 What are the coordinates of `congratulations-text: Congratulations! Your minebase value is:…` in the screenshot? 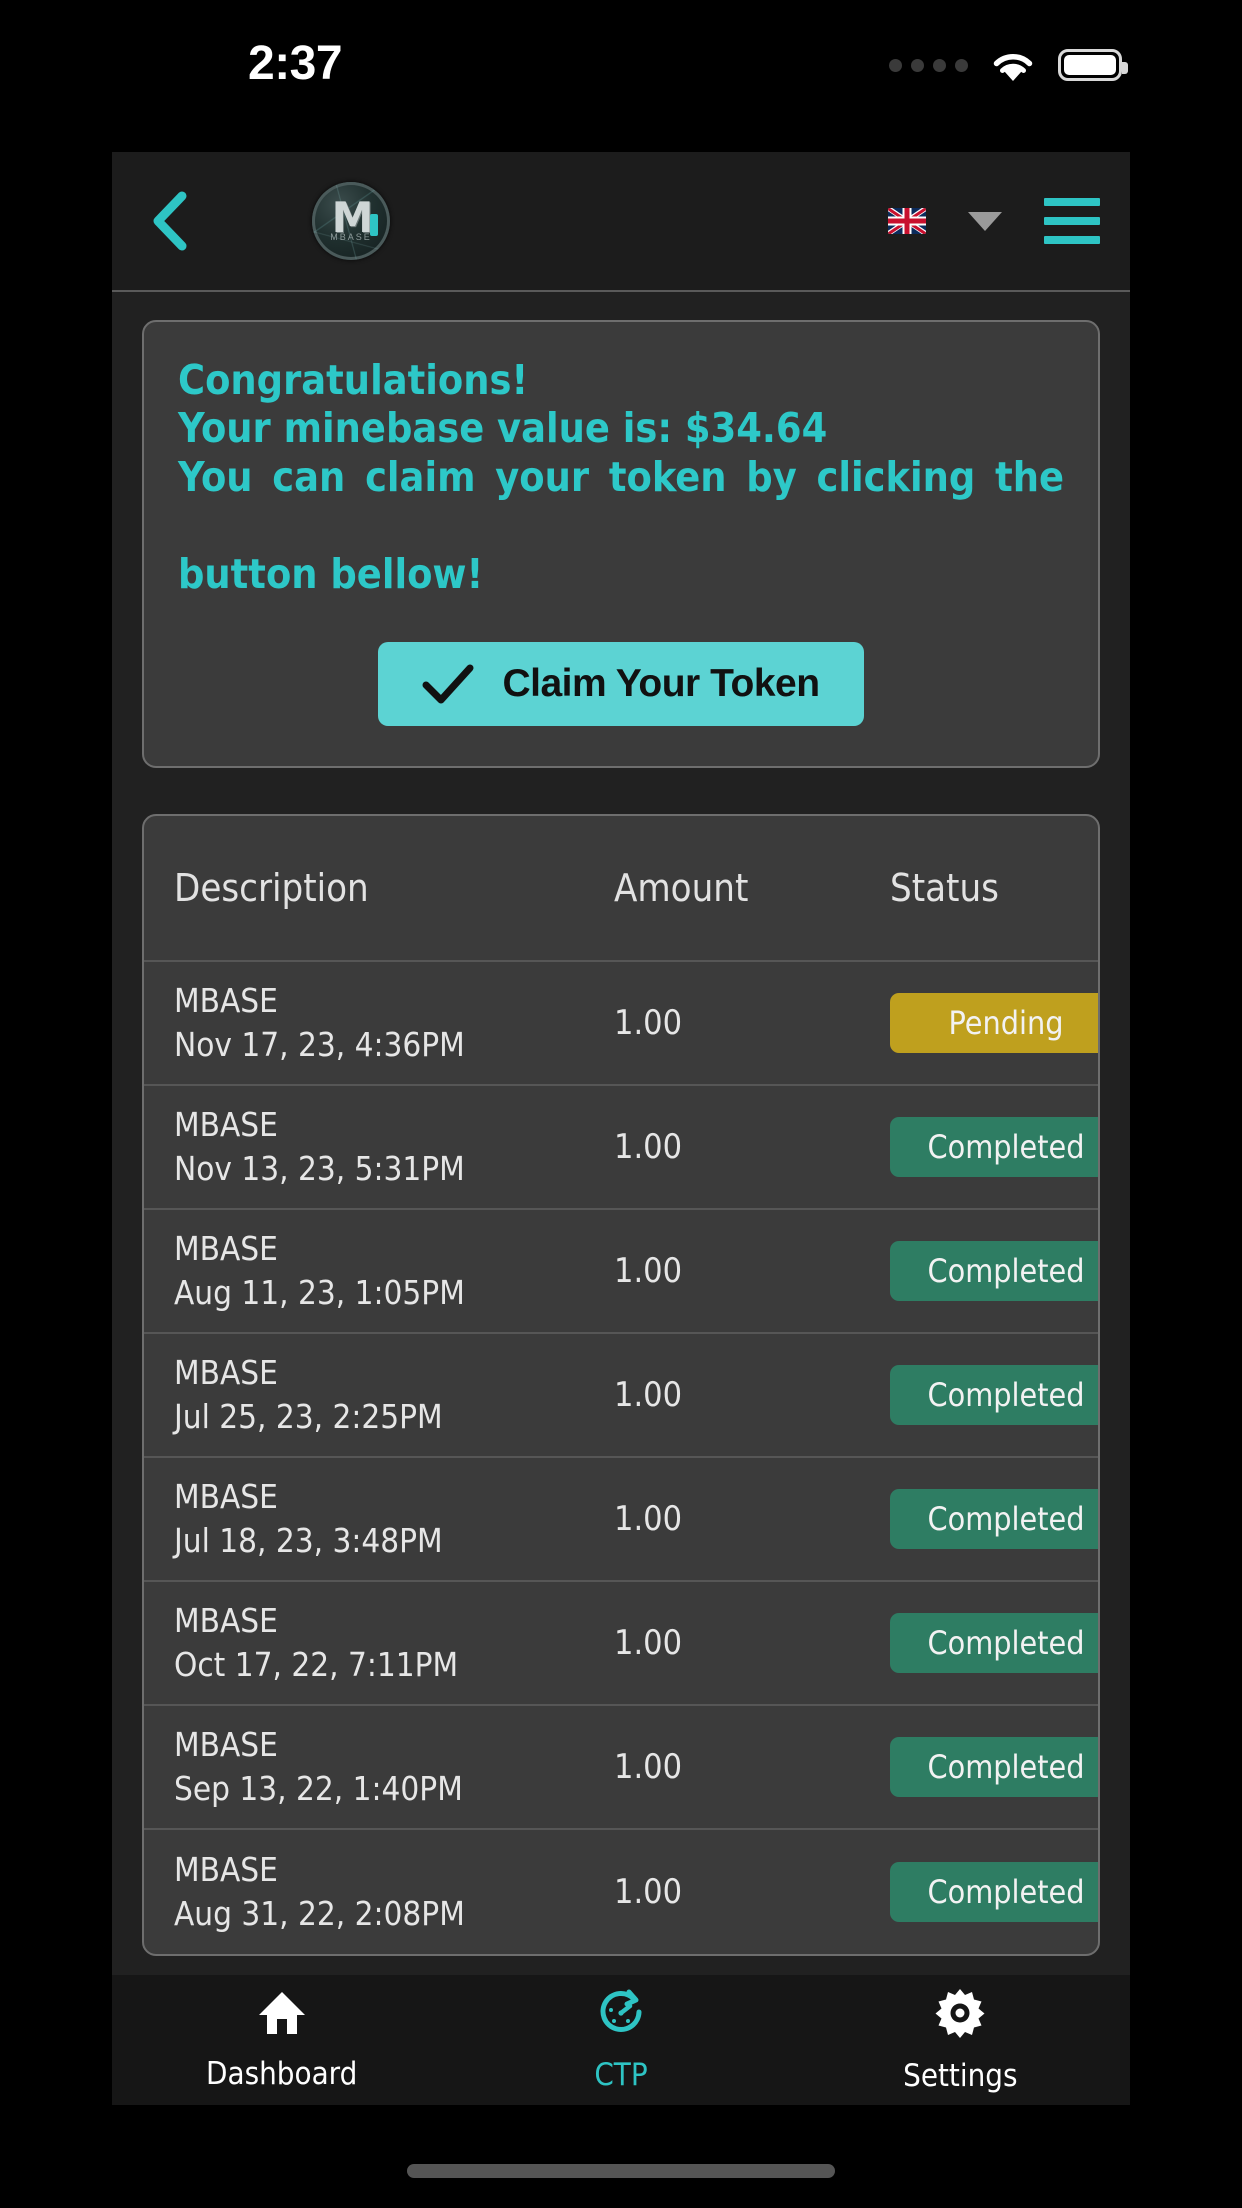 It's located at (621, 477).